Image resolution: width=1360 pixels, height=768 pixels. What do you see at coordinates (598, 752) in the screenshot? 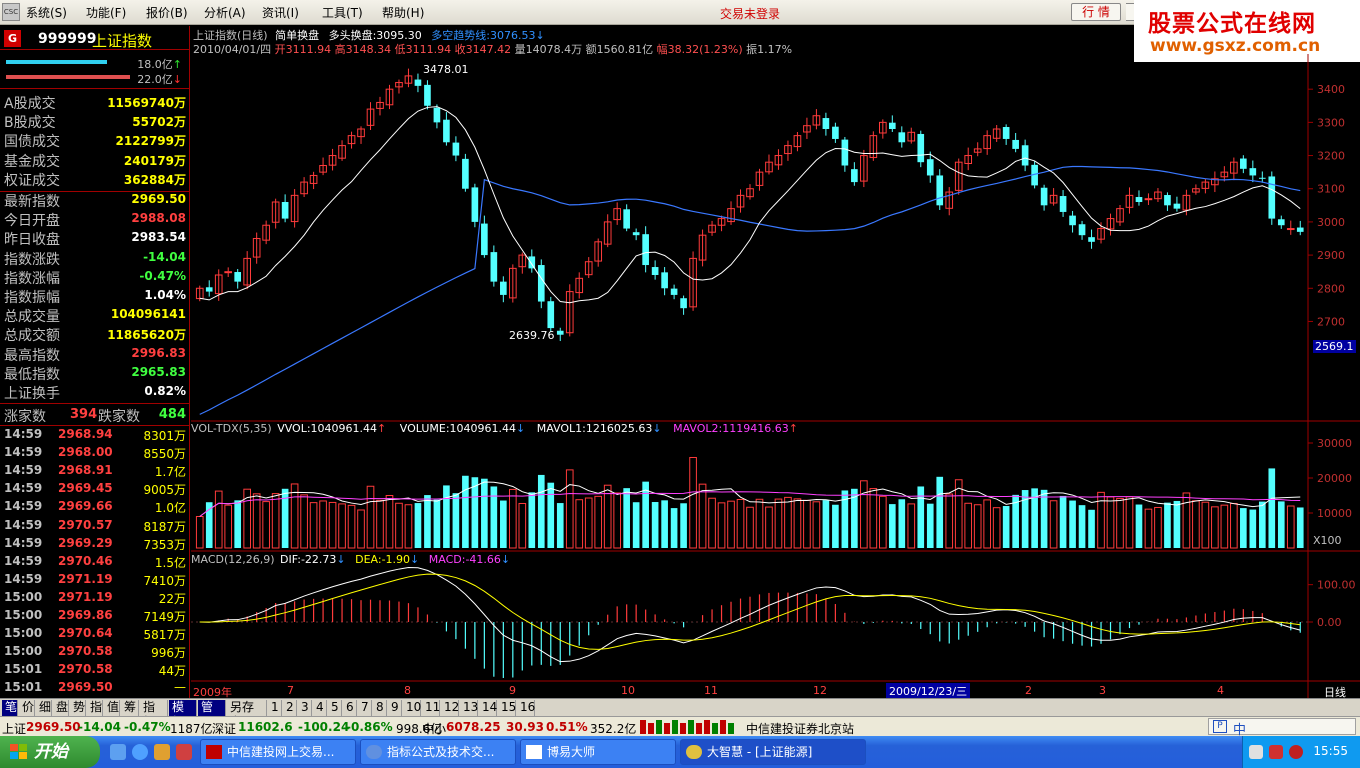
I see `task-boyi: 博易大师` at bounding box center [598, 752].